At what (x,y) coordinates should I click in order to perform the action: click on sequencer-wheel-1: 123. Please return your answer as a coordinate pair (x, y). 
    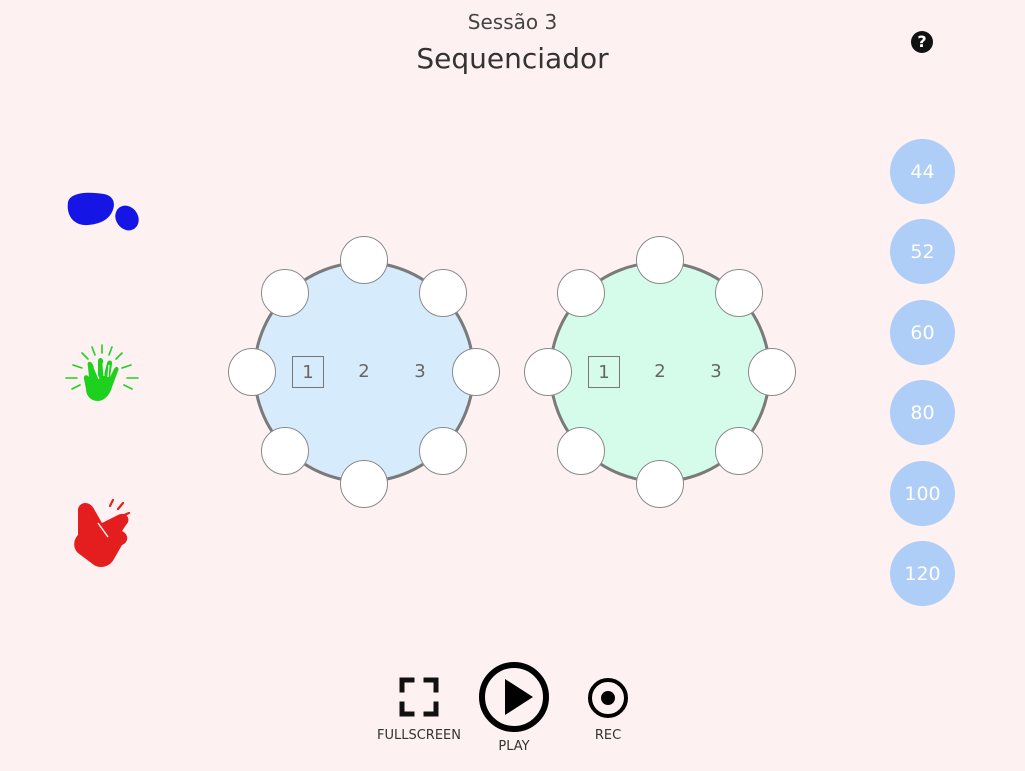
    Looking at the image, I should click on (364, 372).